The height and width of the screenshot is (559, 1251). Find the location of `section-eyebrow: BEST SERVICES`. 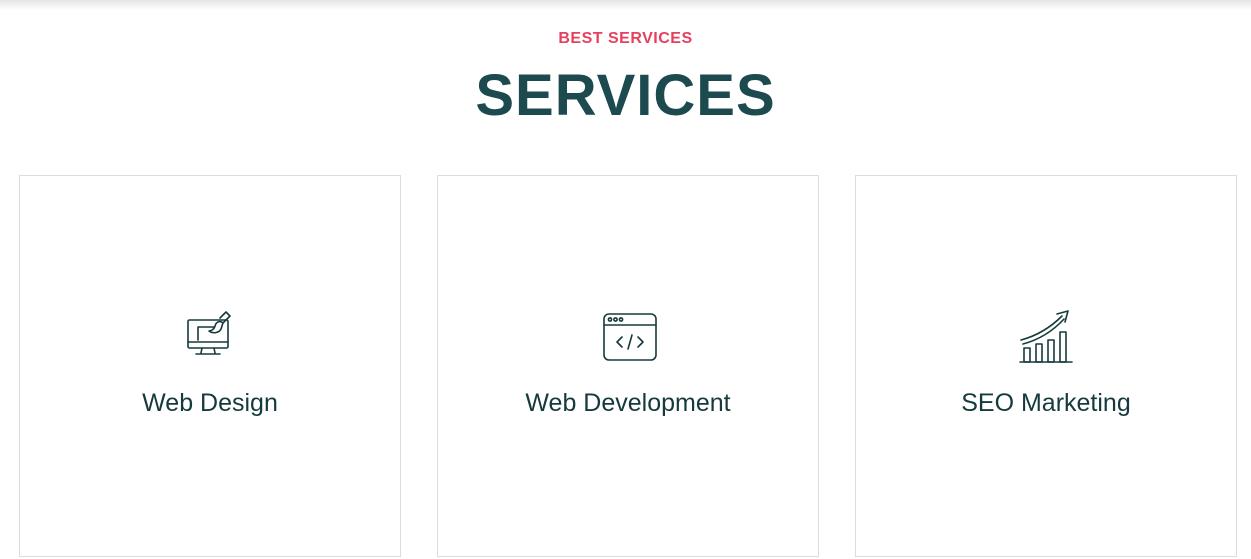

section-eyebrow: BEST SERVICES is located at coordinates (625, 38).